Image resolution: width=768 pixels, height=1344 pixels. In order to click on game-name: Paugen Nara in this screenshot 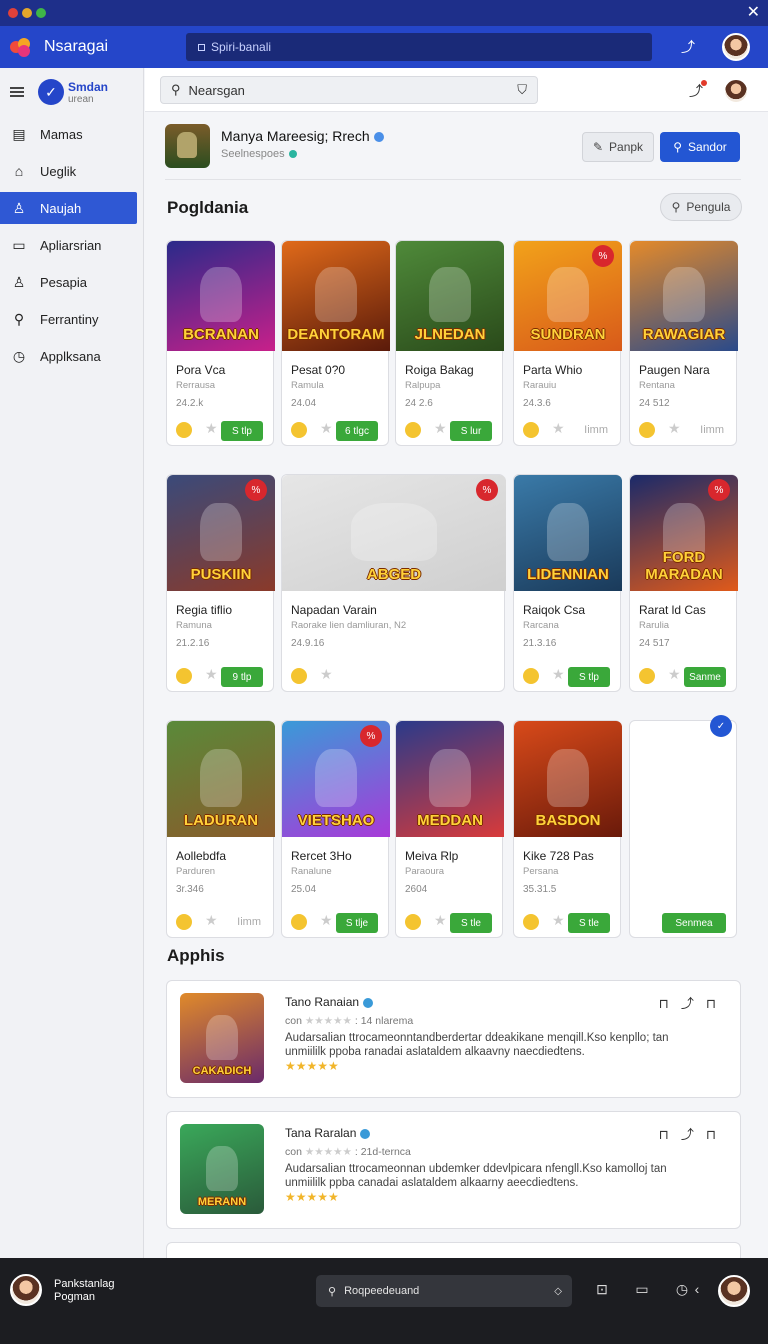, I will do `click(674, 370)`.